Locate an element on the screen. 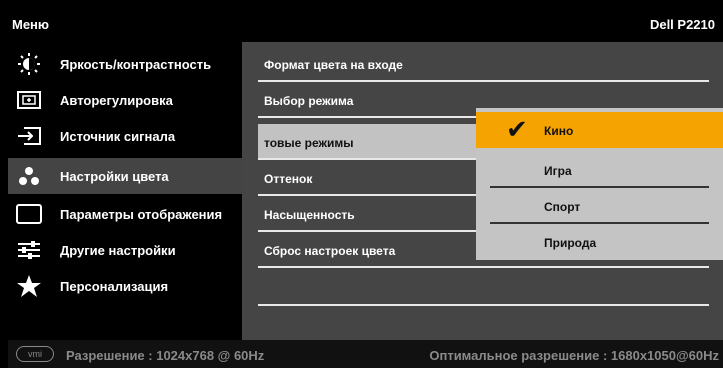 The width and height of the screenshot is (723, 368). sidebar-item-brightness: Яркость/контрастность is located at coordinates (125, 64).